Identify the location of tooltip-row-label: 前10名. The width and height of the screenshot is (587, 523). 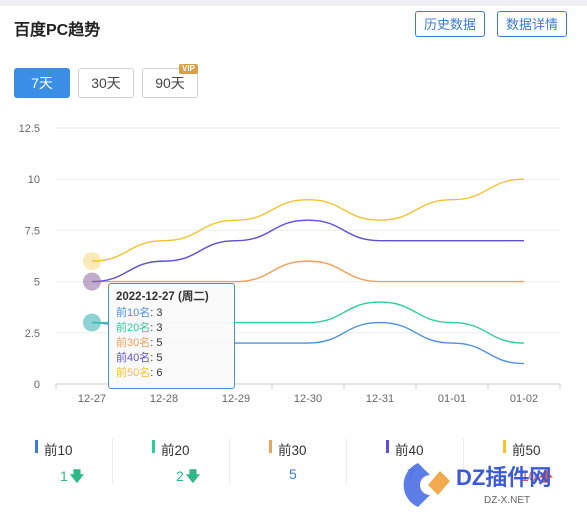
(133, 313).